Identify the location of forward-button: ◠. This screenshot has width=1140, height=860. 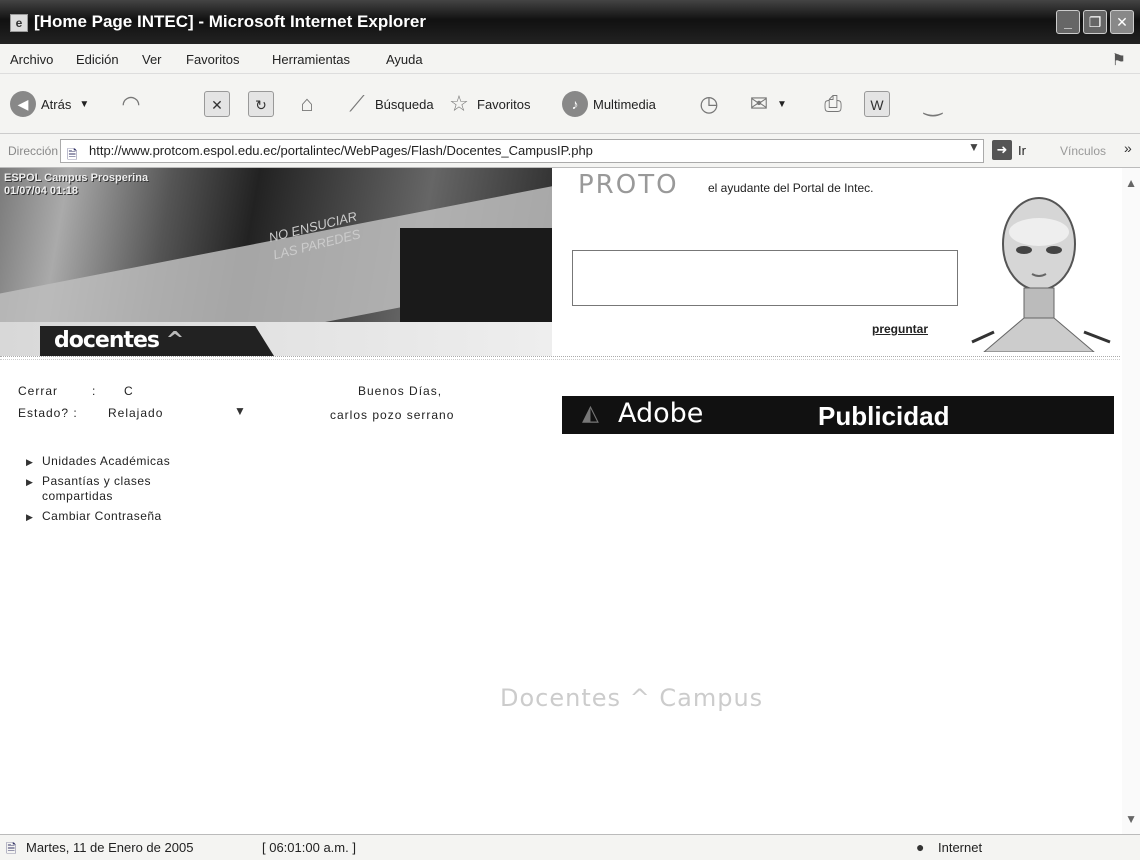
(133, 104).